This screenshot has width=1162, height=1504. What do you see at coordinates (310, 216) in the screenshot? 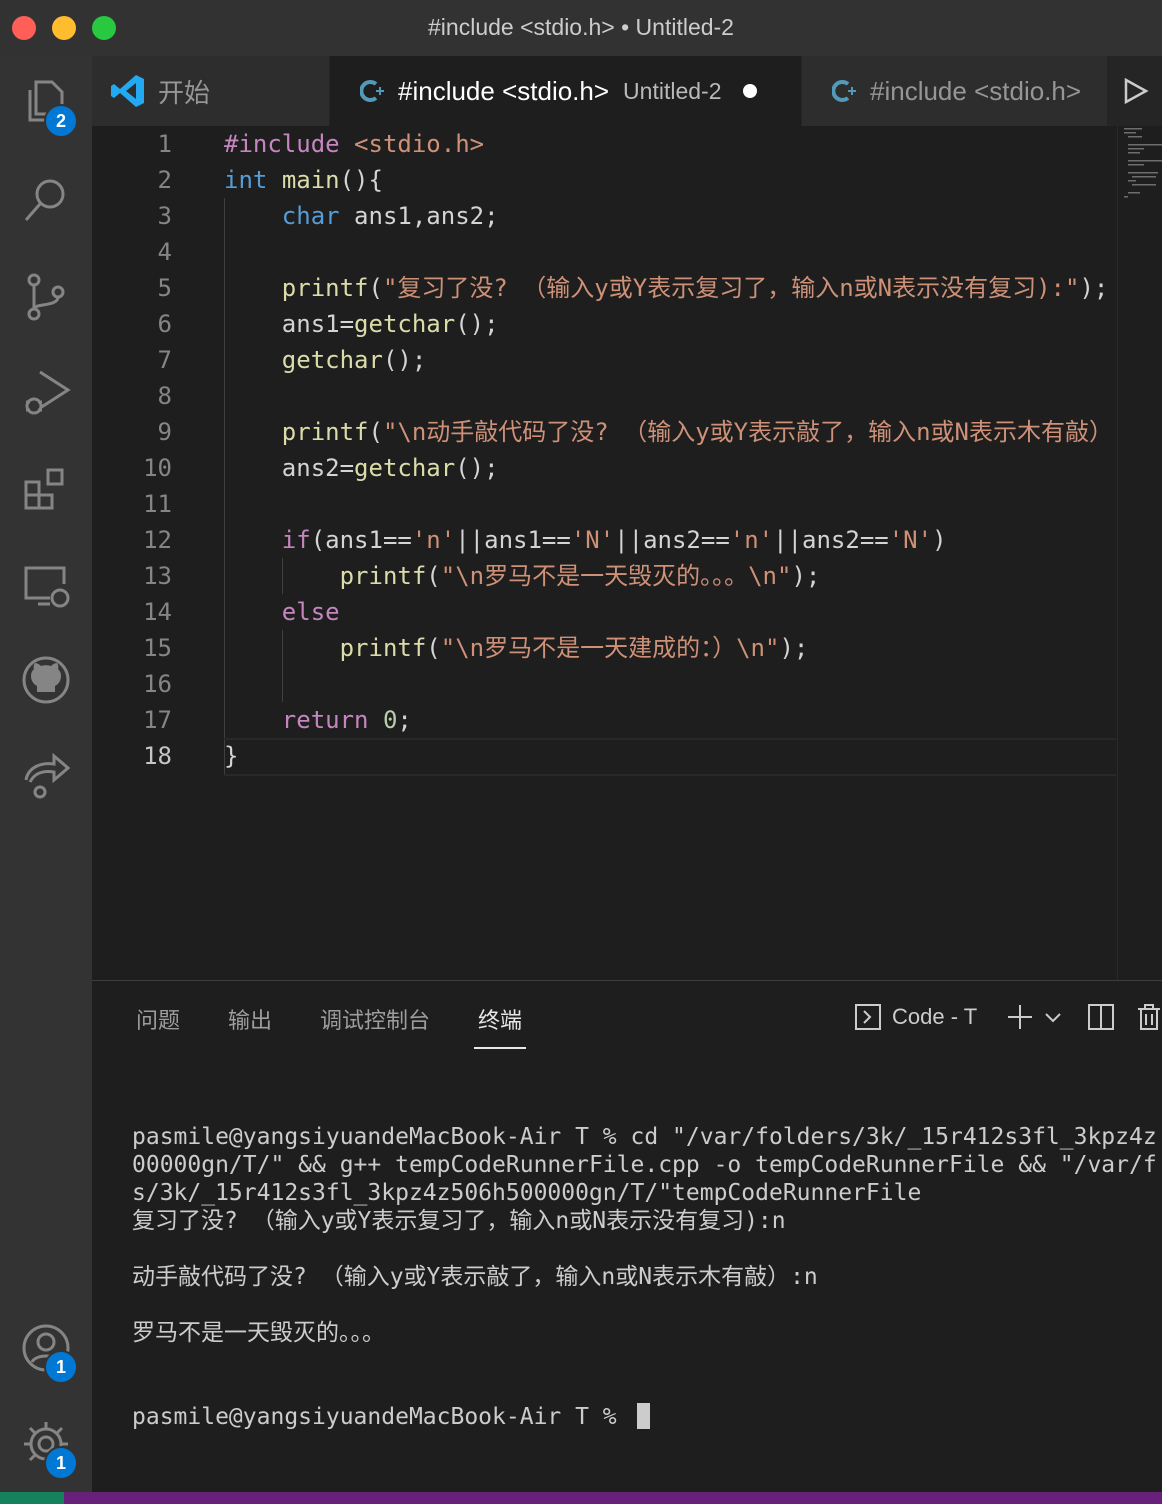
I see `code-token: char` at bounding box center [310, 216].